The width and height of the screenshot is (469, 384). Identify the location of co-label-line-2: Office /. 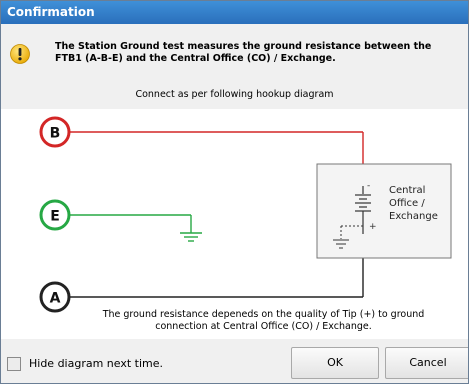
(407, 203).